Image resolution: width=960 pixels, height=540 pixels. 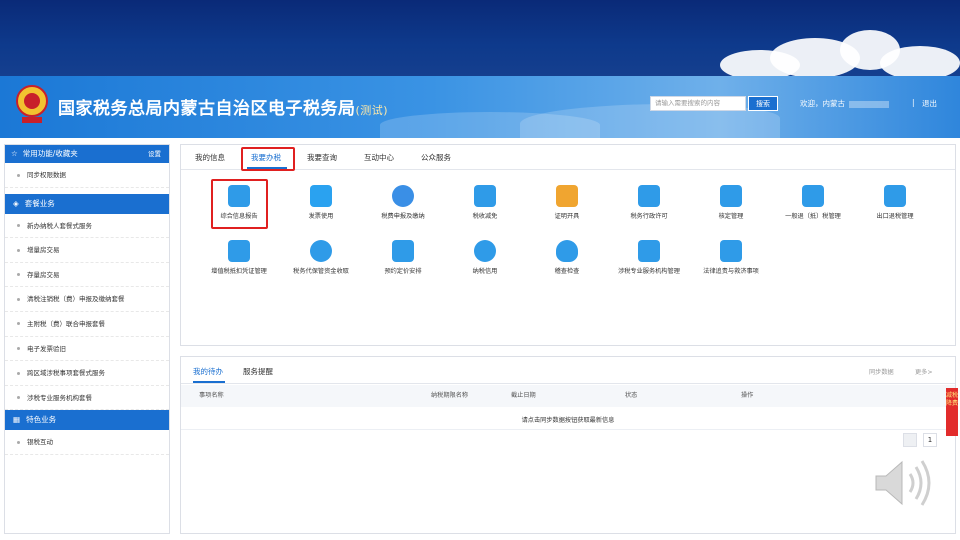 What do you see at coordinates (87, 154) in the screenshot?
I see `favorites-header: ☆ 常用功能/收藏夹 设置` at bounding box center [87, 154].